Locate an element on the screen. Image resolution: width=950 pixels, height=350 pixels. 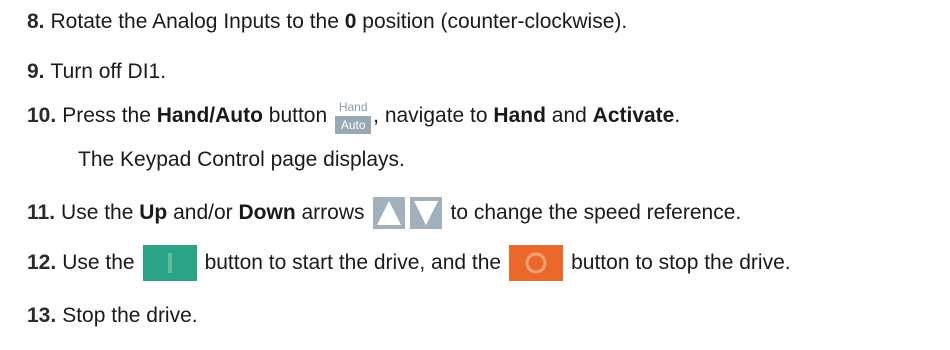
step-text: button is located at coordinates (298, 115).